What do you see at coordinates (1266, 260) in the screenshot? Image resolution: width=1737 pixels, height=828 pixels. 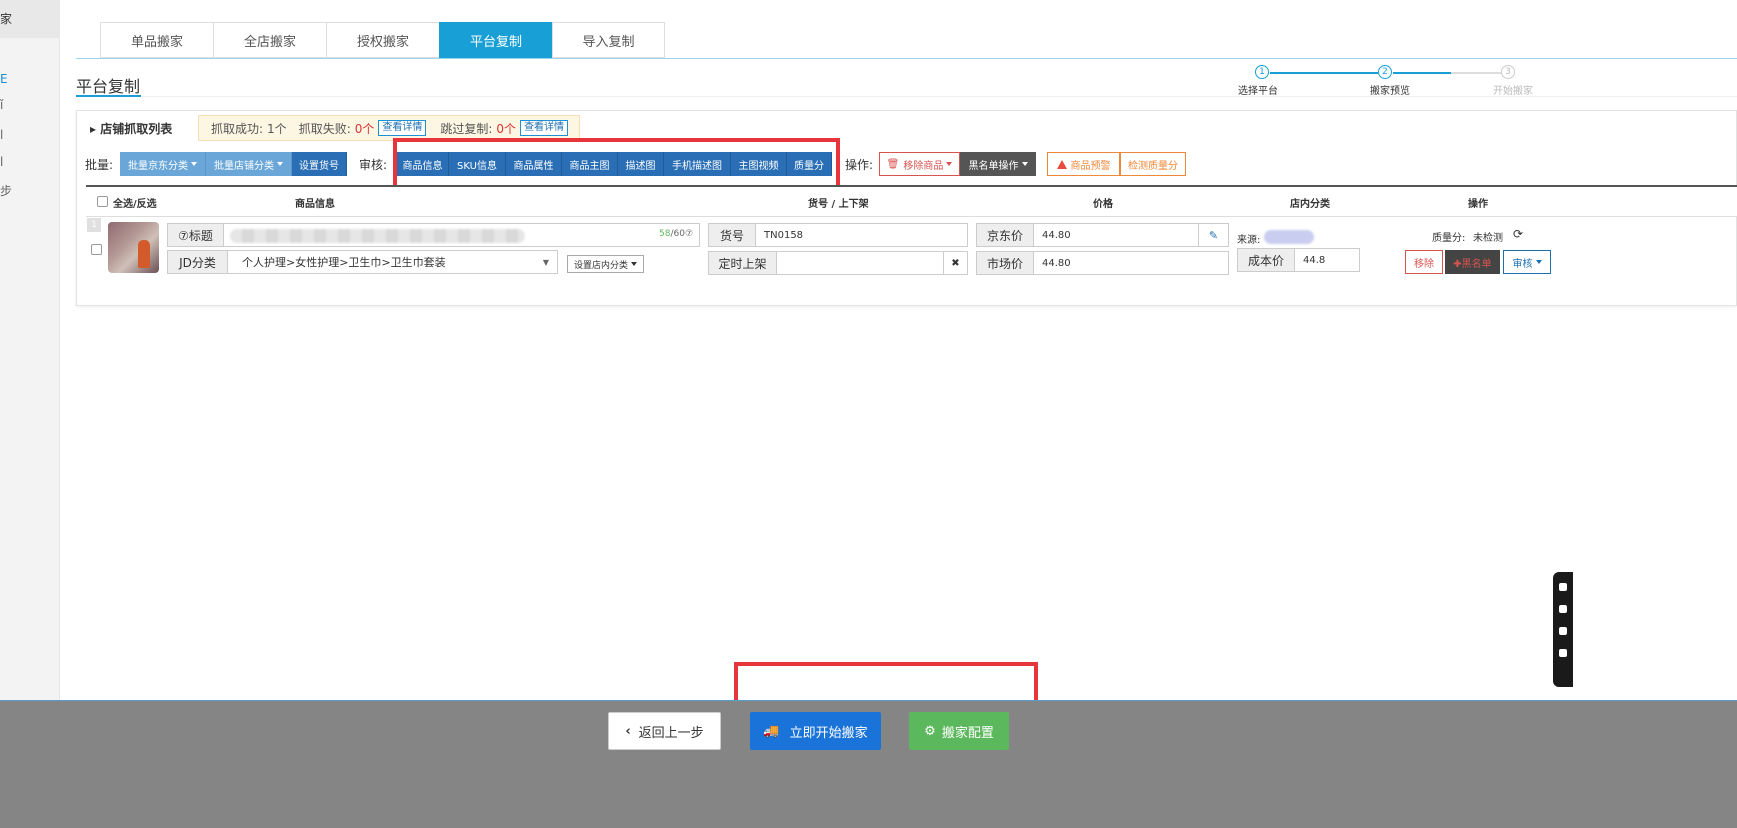 I see `cost-price-addon: 成本价` at bounding box center [1266, 260].